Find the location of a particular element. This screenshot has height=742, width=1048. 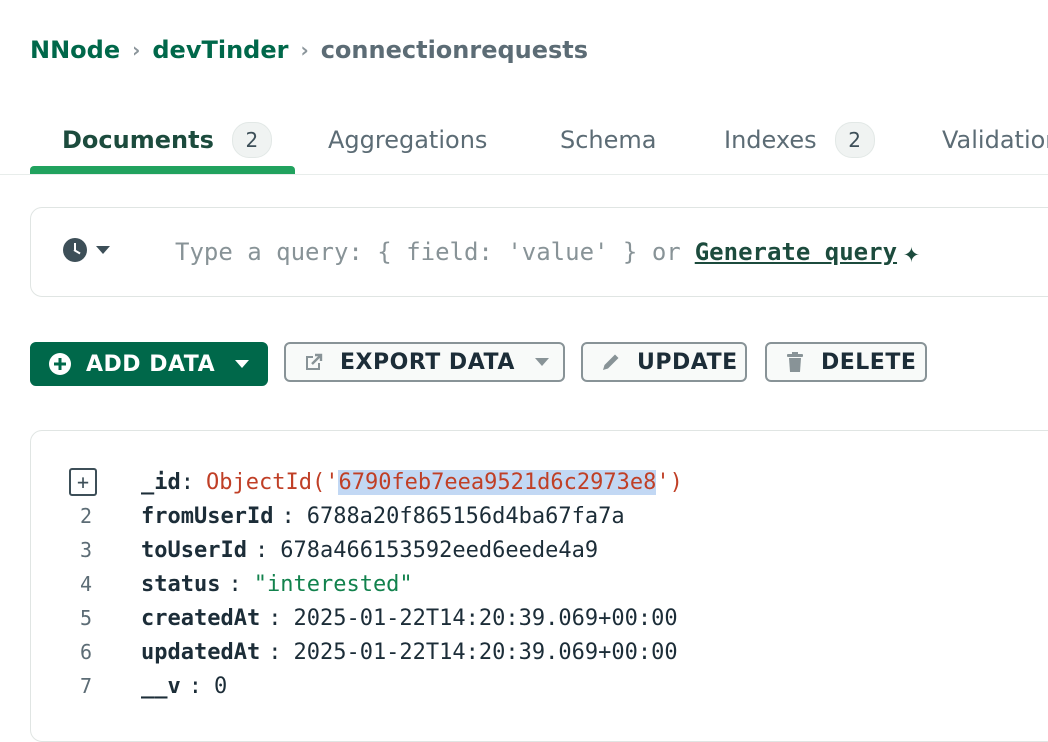

add-data-label: ADD DATA is located at coordinates (151, 364).